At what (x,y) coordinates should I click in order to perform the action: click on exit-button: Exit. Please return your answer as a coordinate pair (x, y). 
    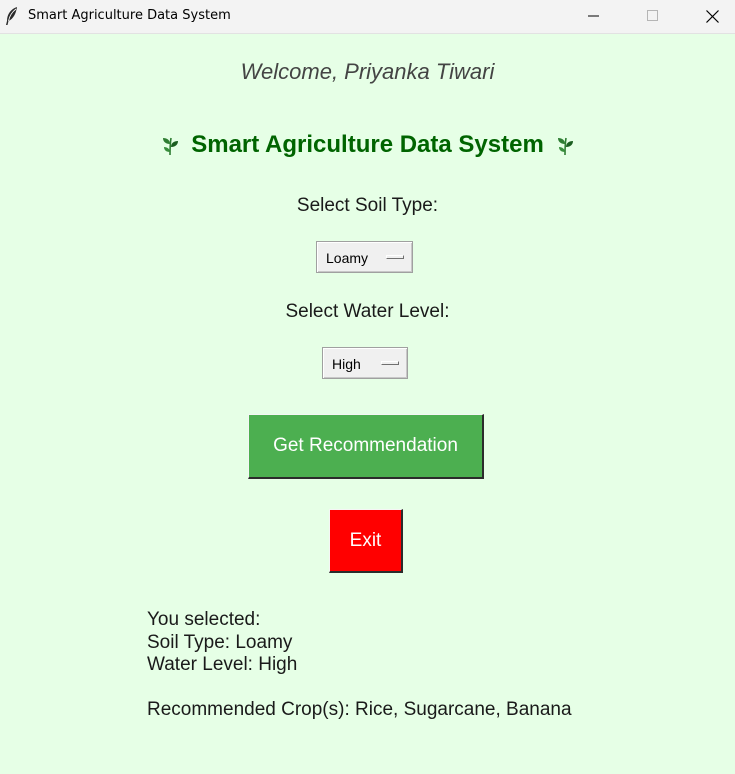
    Looking at the image, I should click on (366, 541).